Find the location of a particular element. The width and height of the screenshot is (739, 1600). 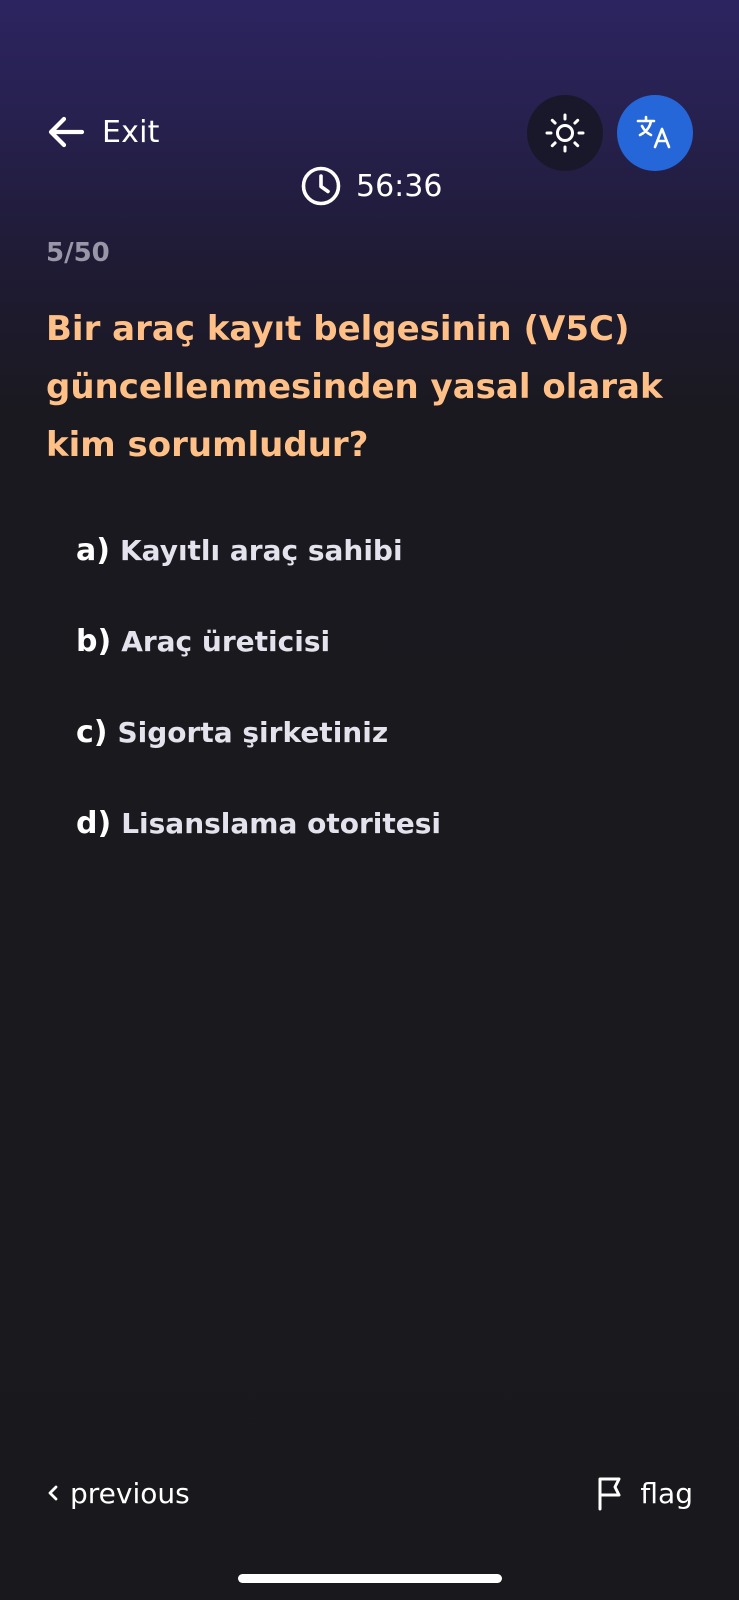

exit-label: Exit is located at coordinates (131, 132).